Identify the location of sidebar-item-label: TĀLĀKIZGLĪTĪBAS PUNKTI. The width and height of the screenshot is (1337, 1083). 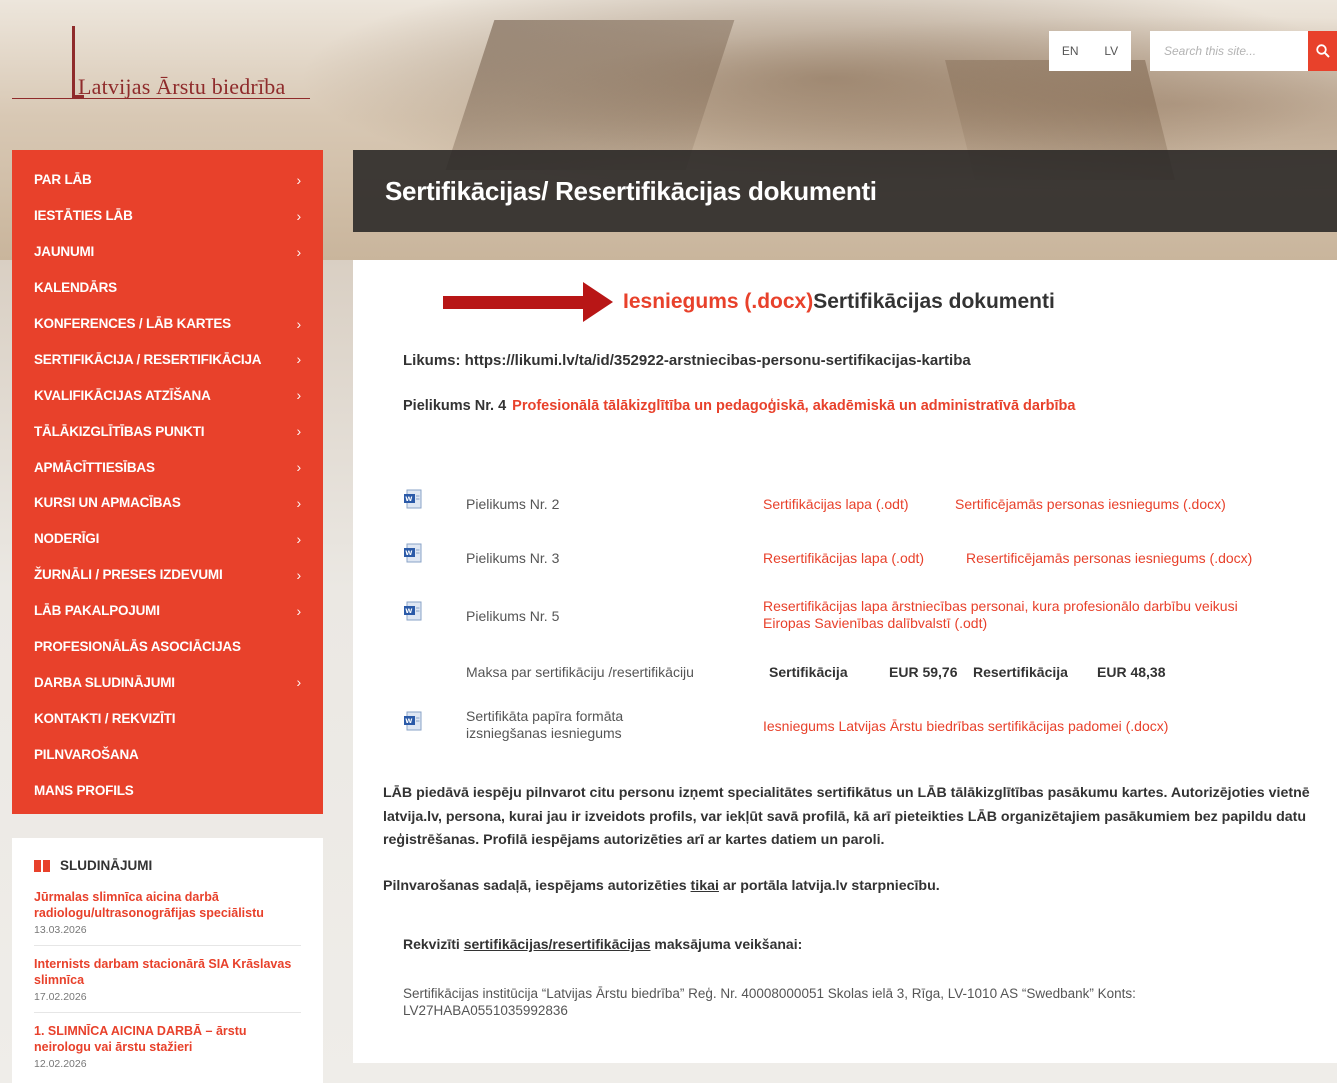
(119, 431).